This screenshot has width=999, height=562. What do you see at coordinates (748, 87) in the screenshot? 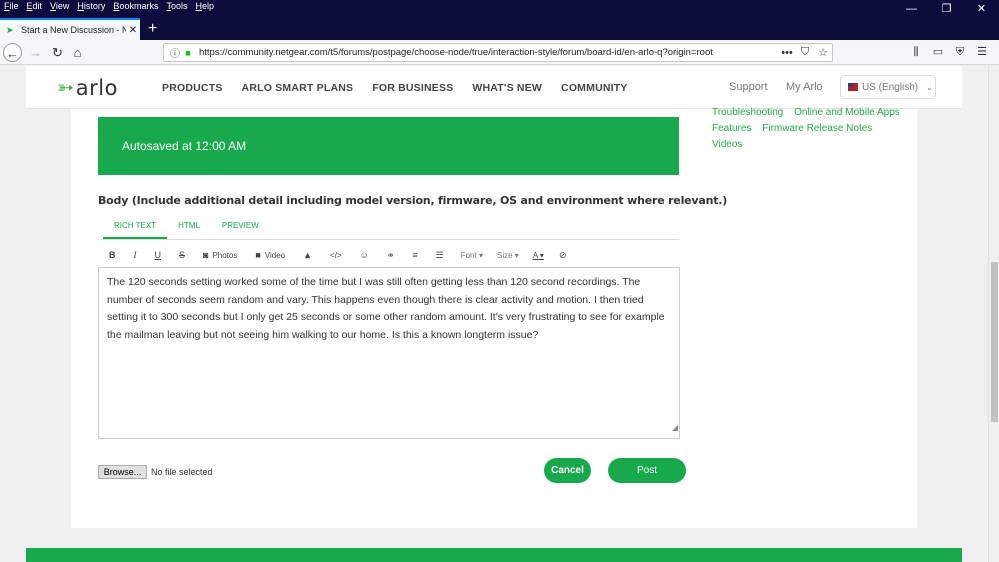
I see `support-link: Support` at bounding box center [748, 87].